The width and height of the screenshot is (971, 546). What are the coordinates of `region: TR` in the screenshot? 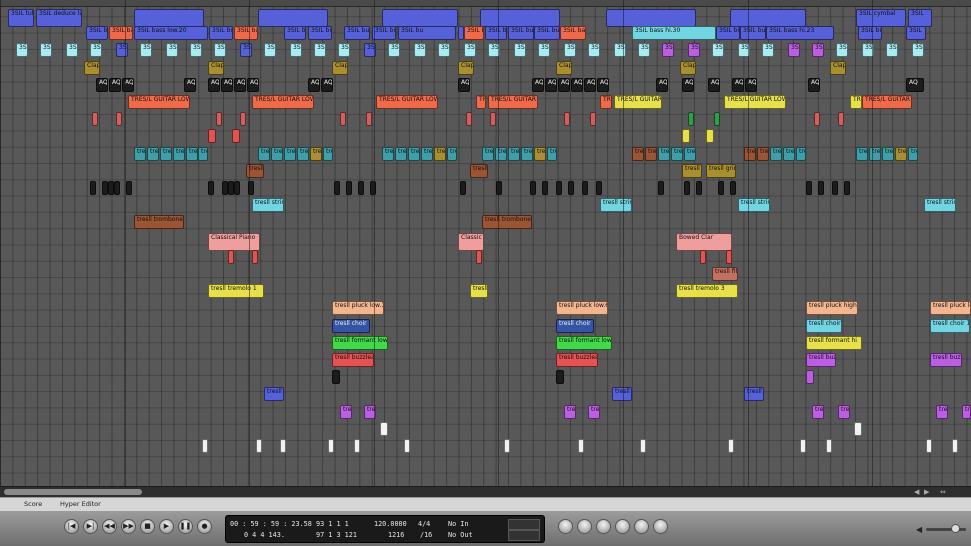 It's located at (481, 102).